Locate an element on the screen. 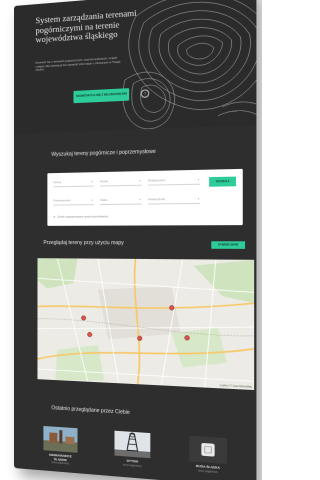 This screenshot has width=320, height=480. select-powierzchnia: Powierzchnia ▾ is located at coordinates (174, 199).